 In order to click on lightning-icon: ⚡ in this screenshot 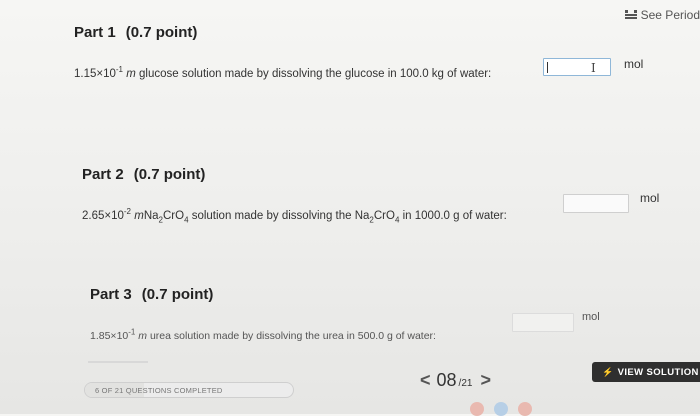, I will do `click(608, 371)`.